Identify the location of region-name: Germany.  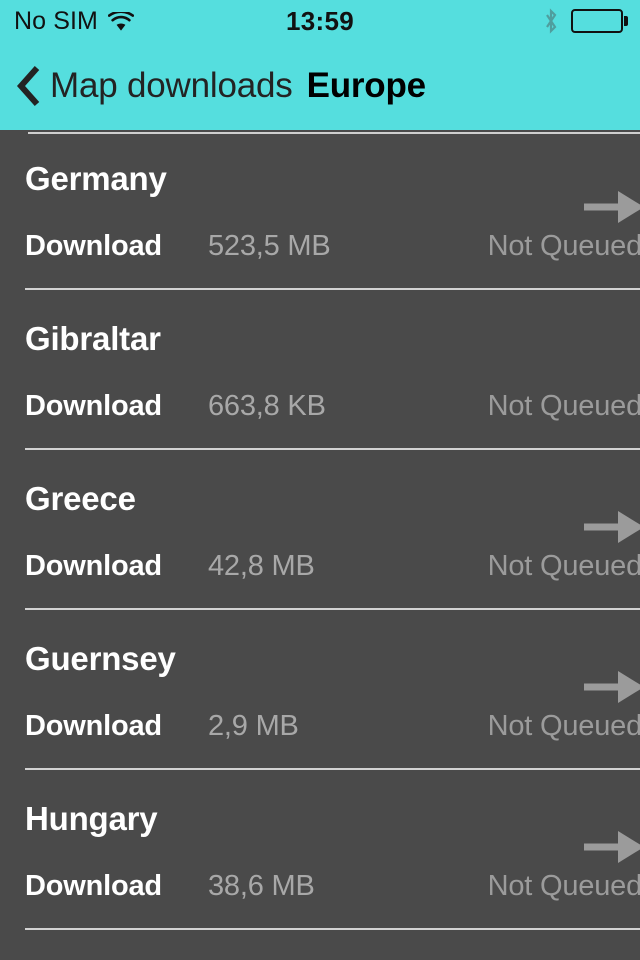
(96, 178).